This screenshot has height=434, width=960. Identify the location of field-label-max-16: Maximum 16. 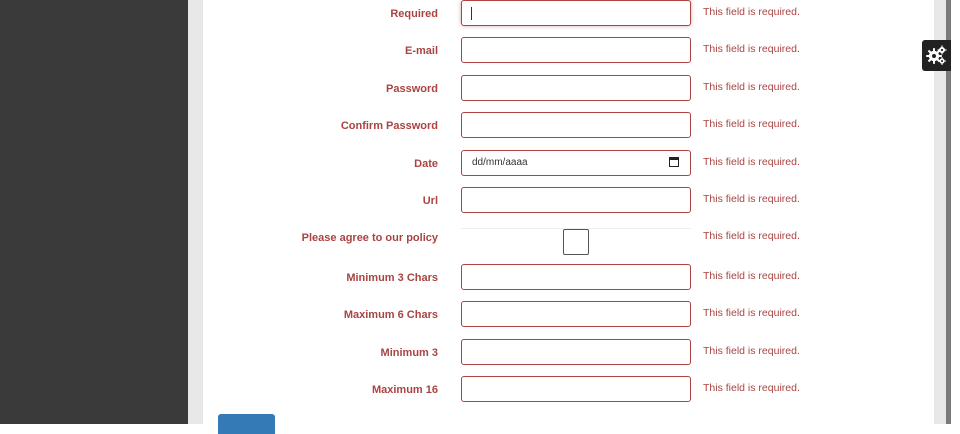
(404, 390).